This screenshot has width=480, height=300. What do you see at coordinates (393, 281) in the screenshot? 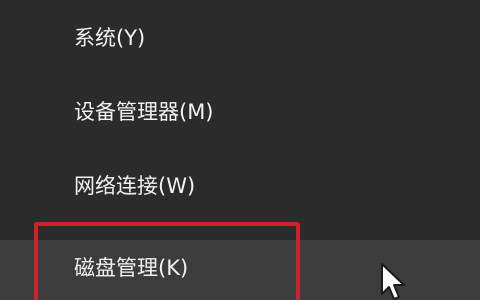
I see `mouse-pointer-icon` at bounding box center [393, 281].